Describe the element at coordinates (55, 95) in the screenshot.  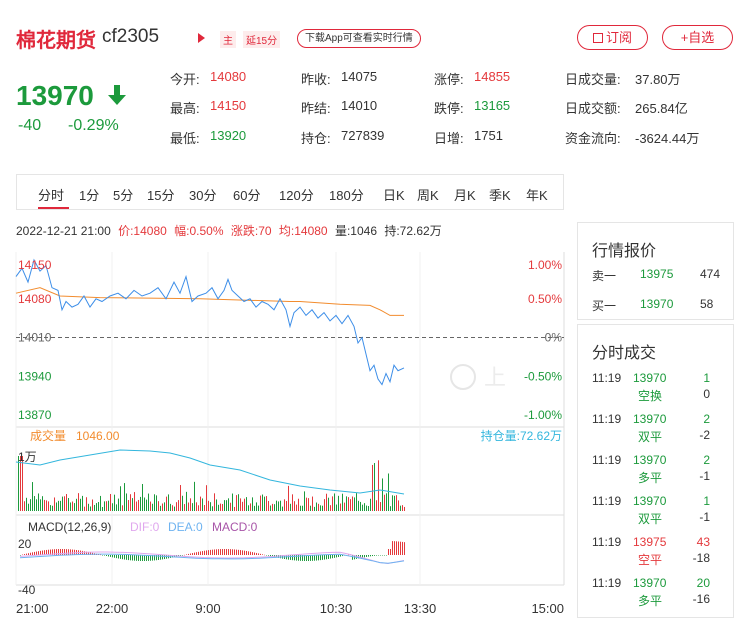
I see `last-price: 13970` at that location.